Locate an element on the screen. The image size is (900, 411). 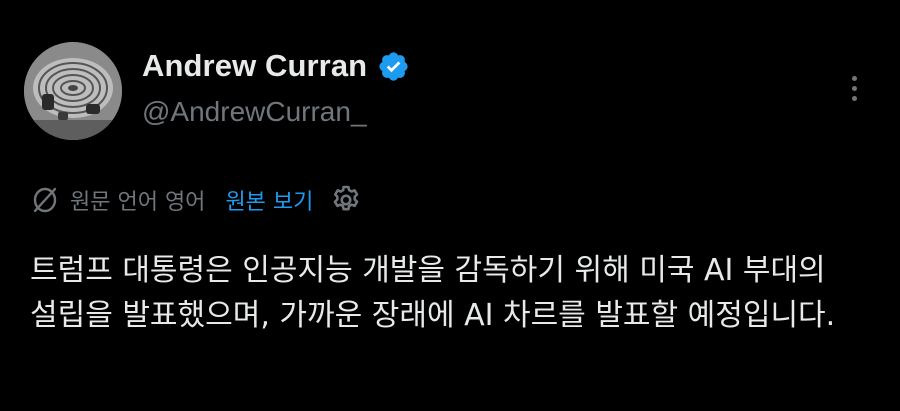
avatar is located at coordinates (73, 91).